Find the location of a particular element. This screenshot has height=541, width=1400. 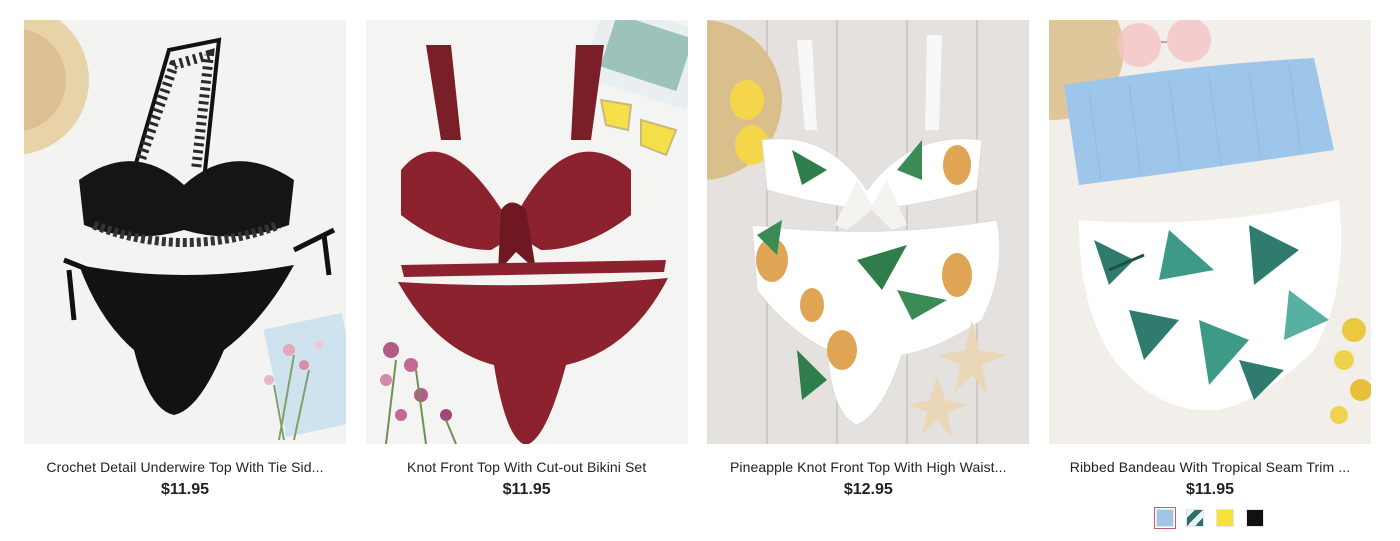

color-swatch-light-blue is located at coordinates (1164, 518).